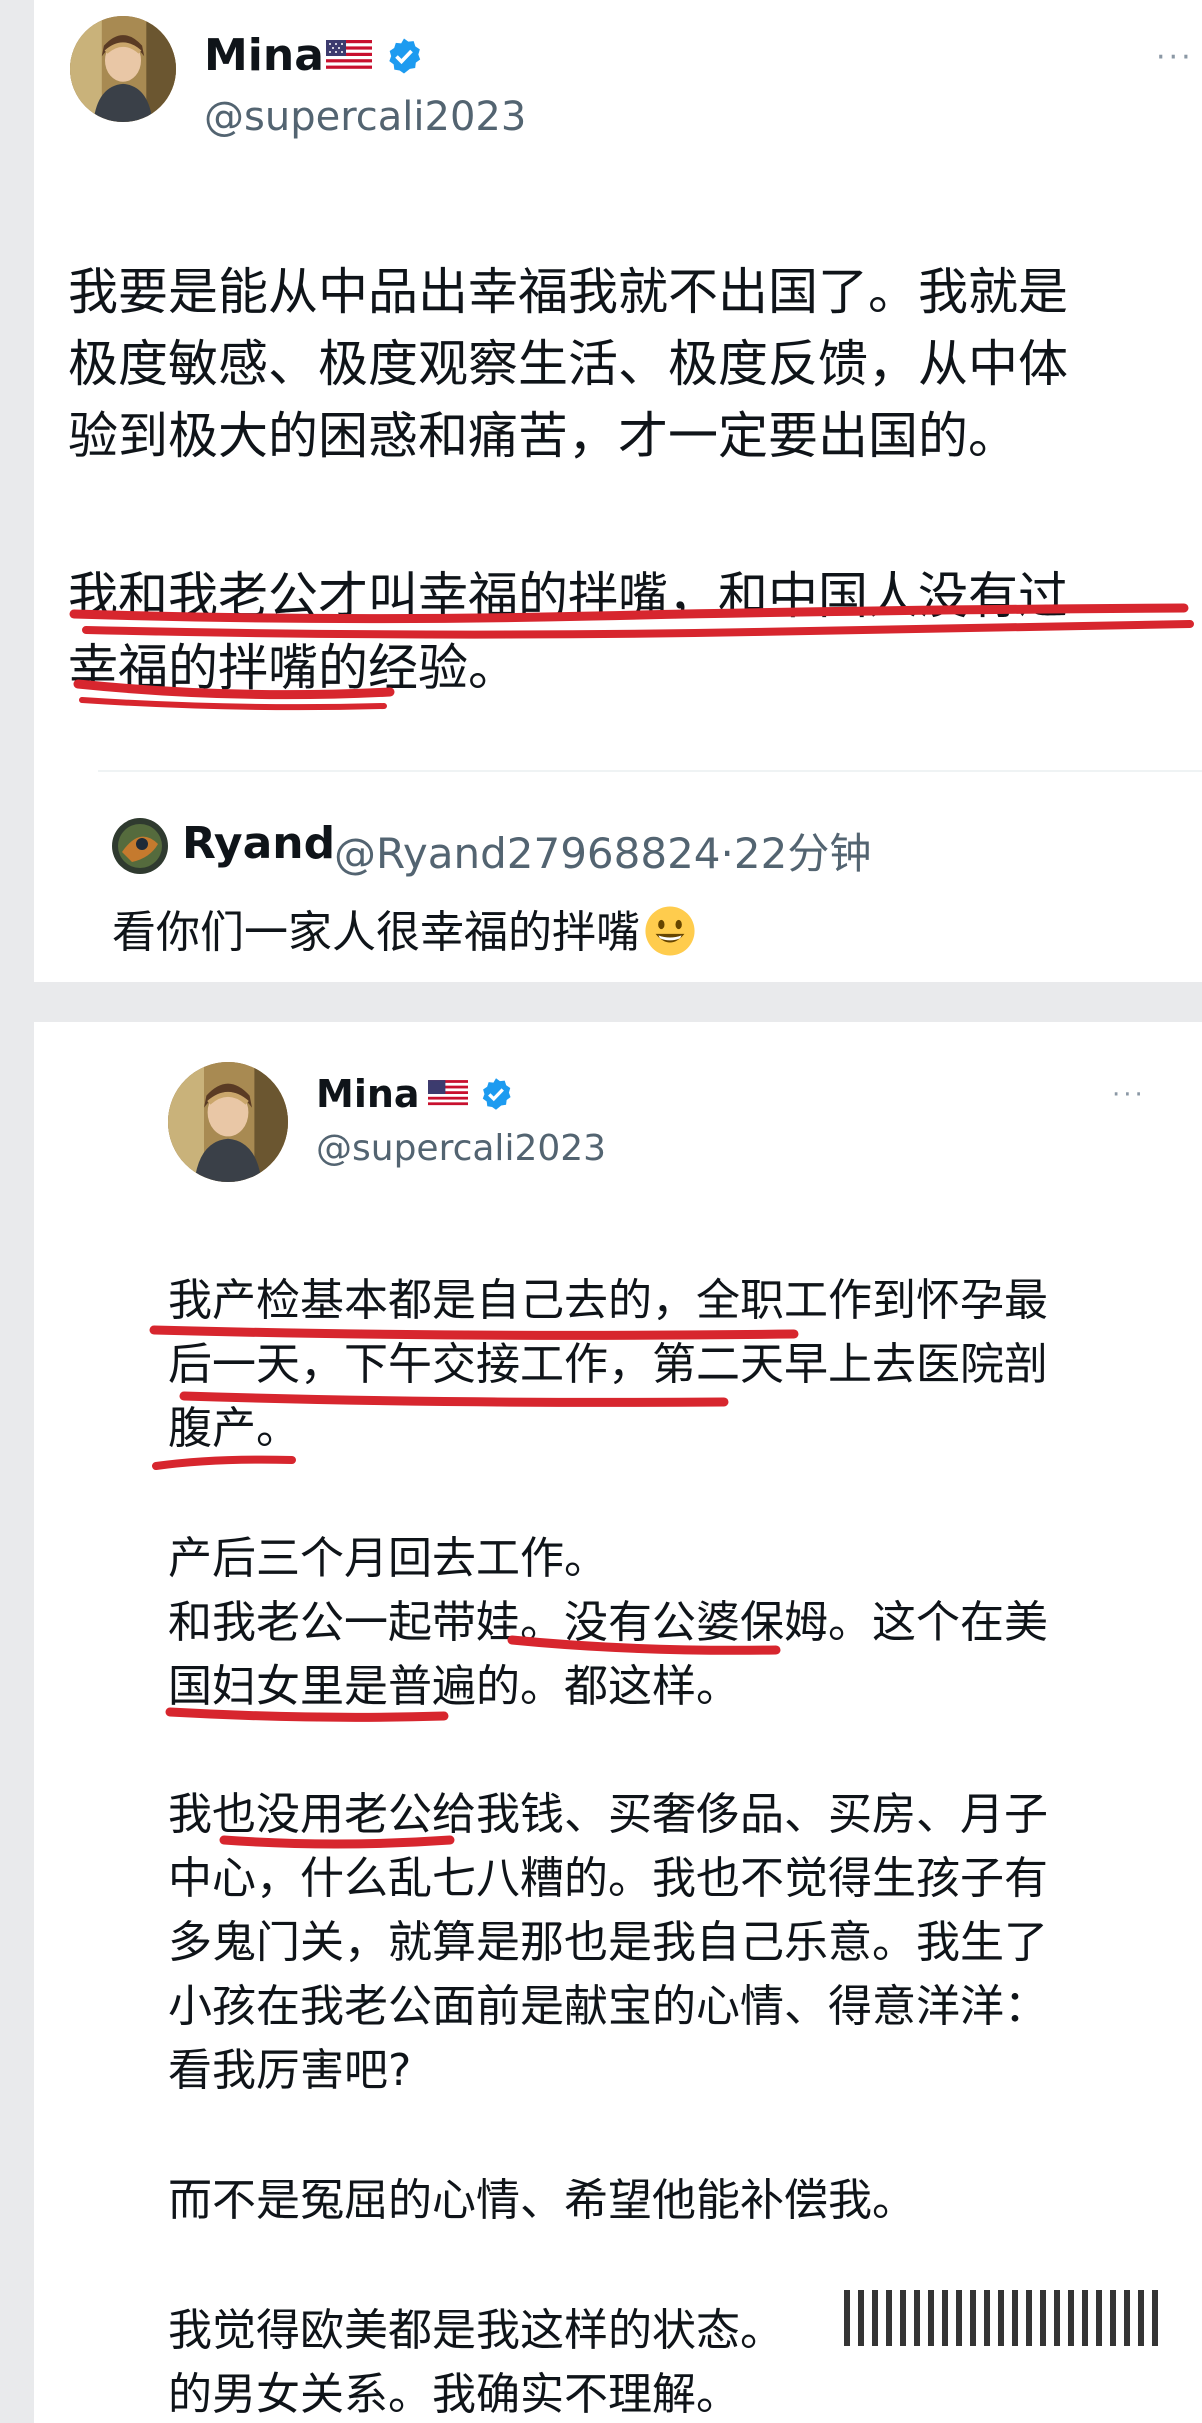 Image resolution: width=1202 pixels, height=2423 pixels. Describe the element at coordinates (234, 1428) in the screenshot. I see `tweet-text-line: 腹产。` at that location.